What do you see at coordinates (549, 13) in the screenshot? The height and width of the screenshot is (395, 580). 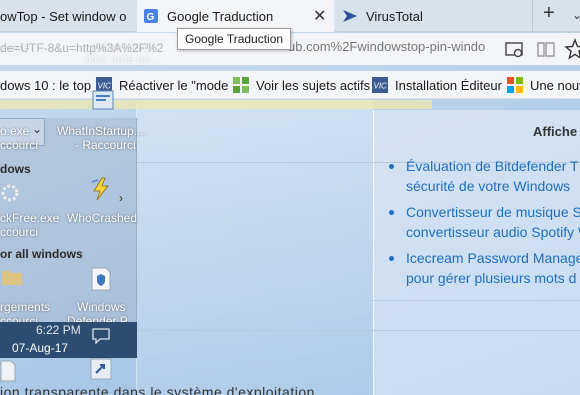 I see `new-tab-plus-icon: +` at bounding box center [549, 13].